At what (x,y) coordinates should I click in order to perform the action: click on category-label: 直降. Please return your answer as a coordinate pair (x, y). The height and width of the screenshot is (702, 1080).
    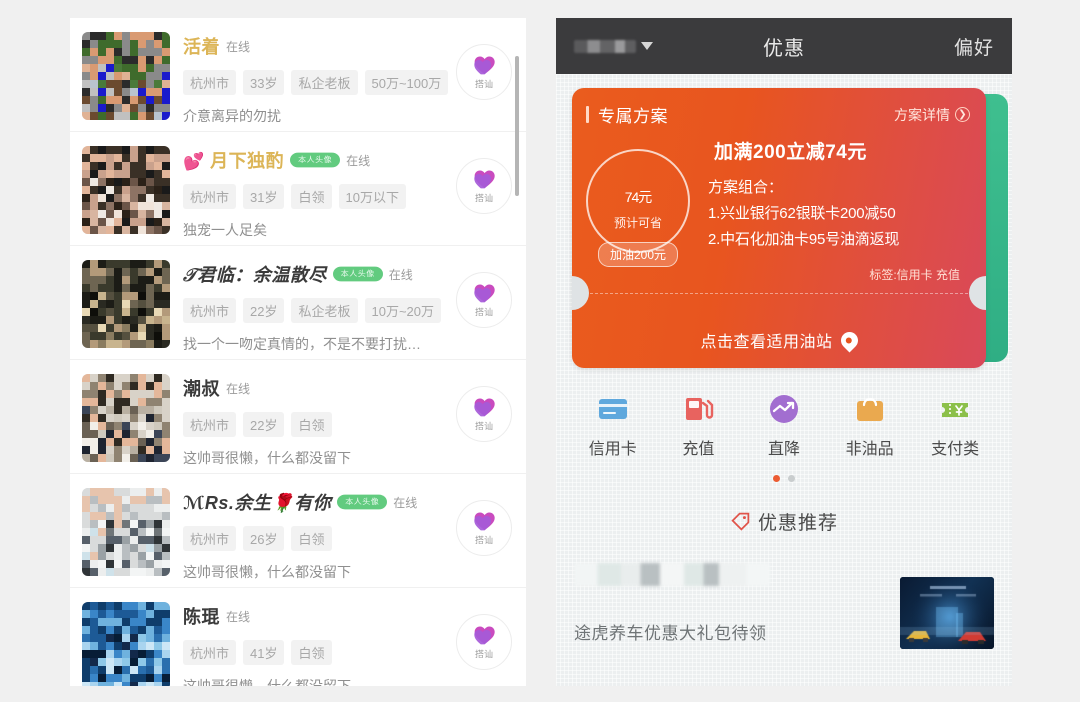
    Looking at the image, I should click on (783, 449).